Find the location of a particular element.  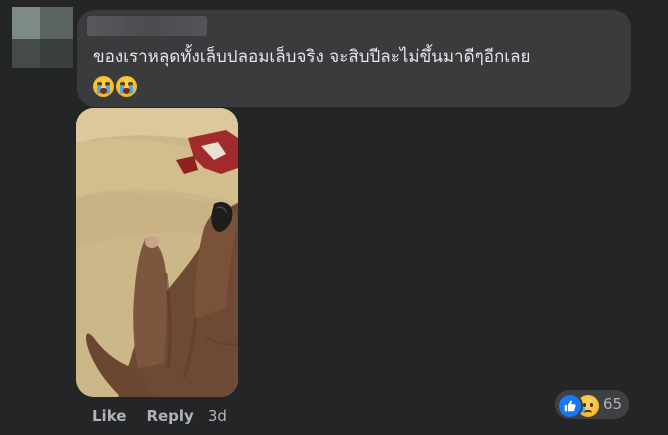

reactions-summary: 65 is located at coordinates (592, 404).